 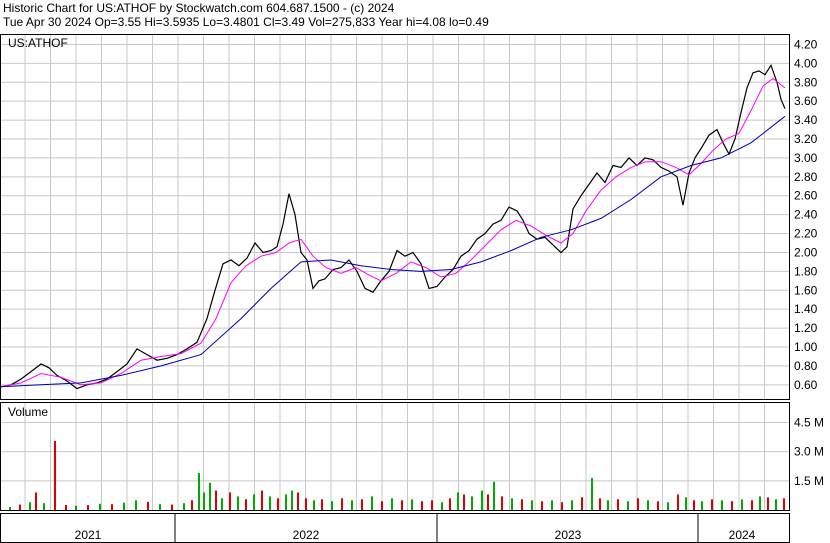 What do you see at coordinates (809, 481) in the screenshot?
I see `volume-tick-label: 1.5 M` at bounding box center [809, 481].